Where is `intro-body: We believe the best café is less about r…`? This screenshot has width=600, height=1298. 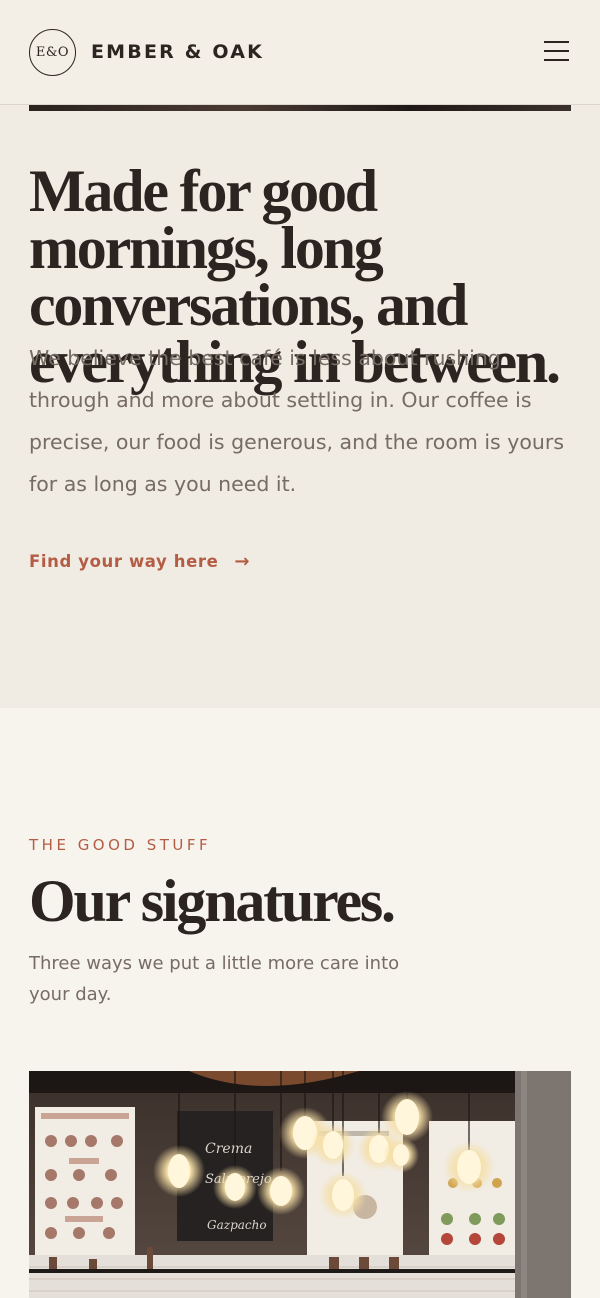 intro-body: We believe the best café is less about r… is located at coordinates (297, 421).